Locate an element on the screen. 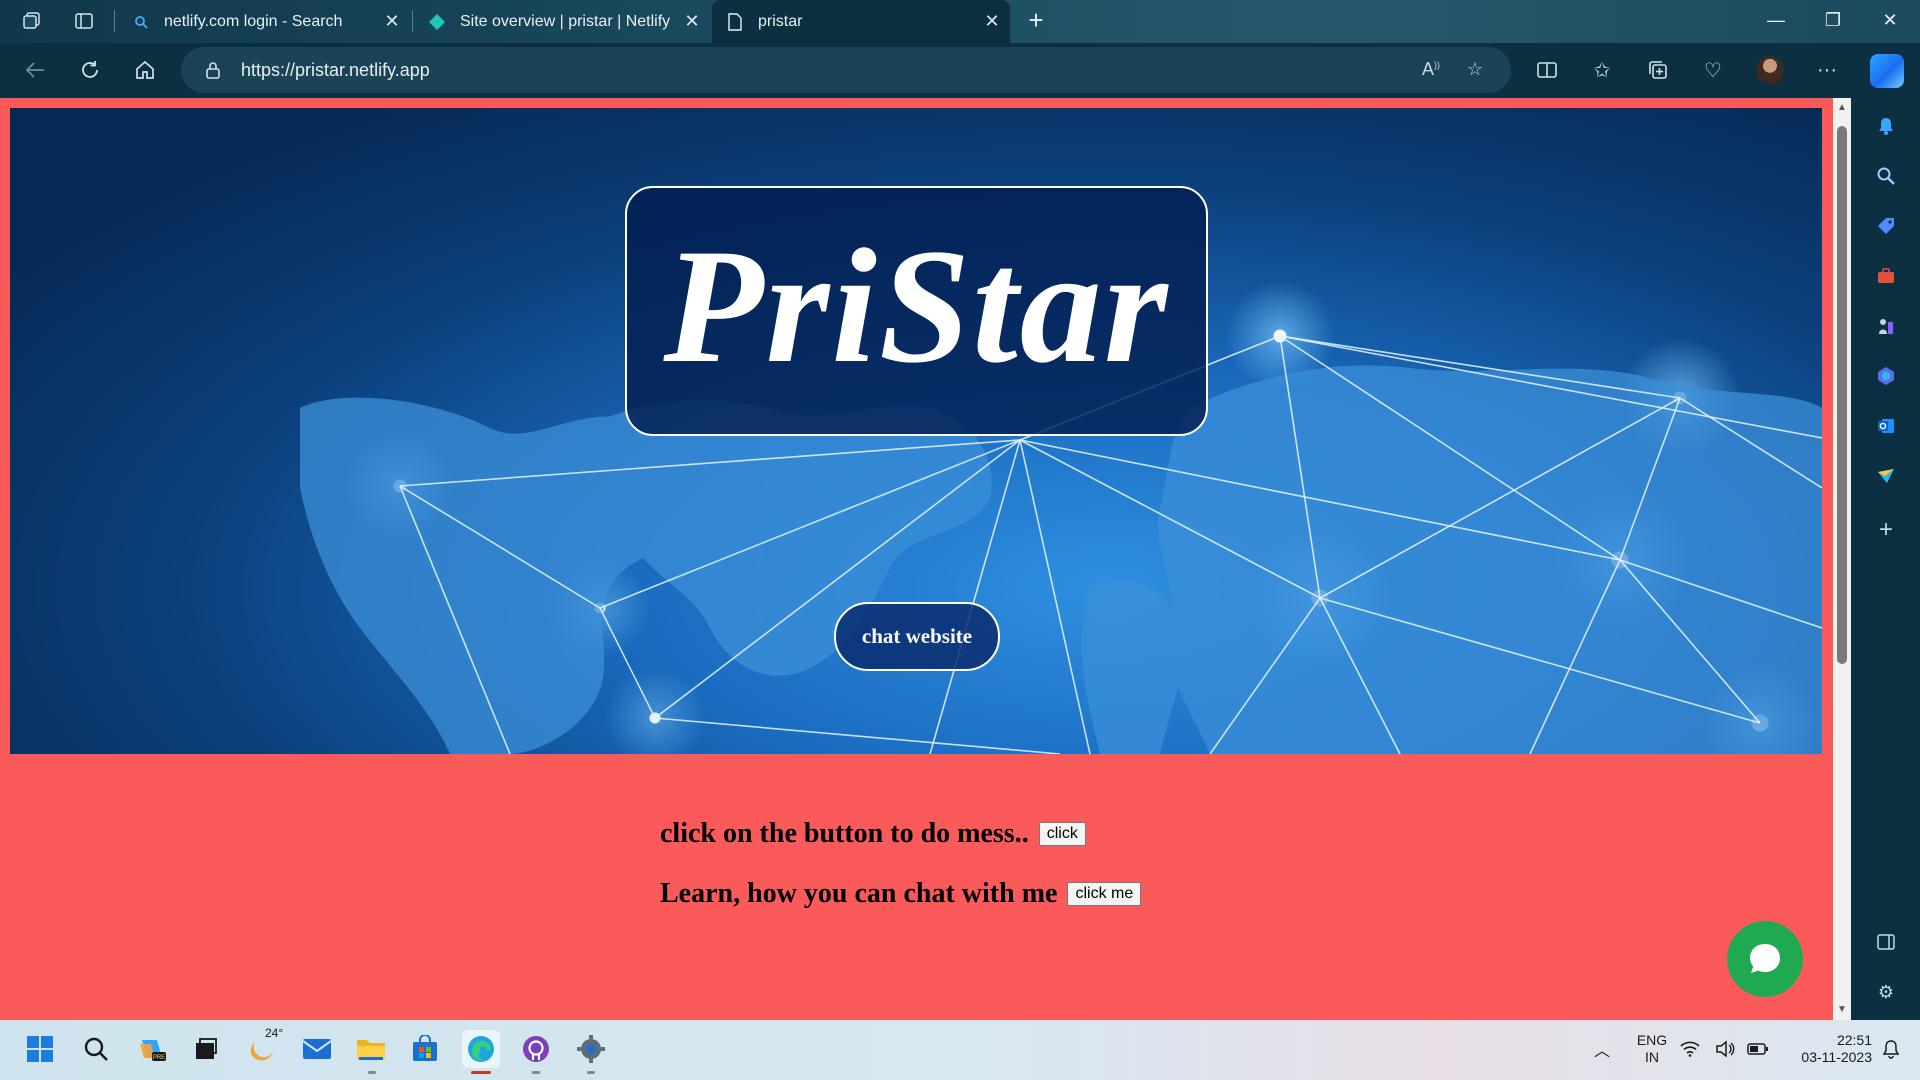 The height and width of the screenshot is (1080, 1920). collections-icon is located at coordinates (1658, 70).